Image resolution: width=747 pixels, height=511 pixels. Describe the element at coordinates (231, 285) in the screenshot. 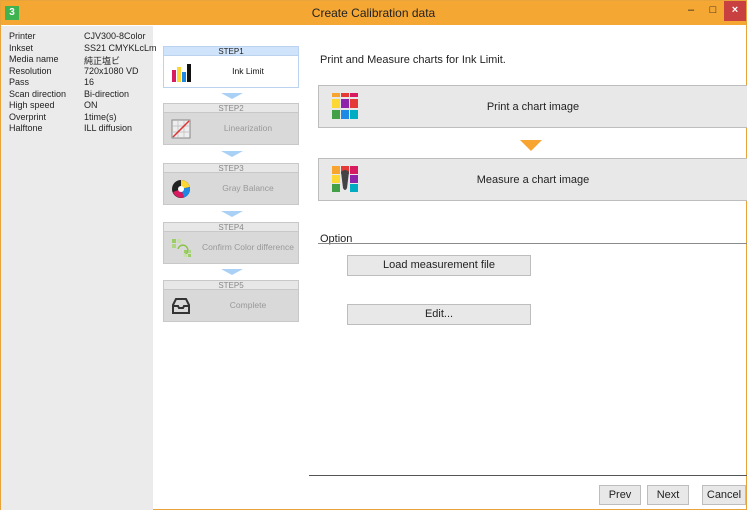

I see `step-number: STEP5` at that location.